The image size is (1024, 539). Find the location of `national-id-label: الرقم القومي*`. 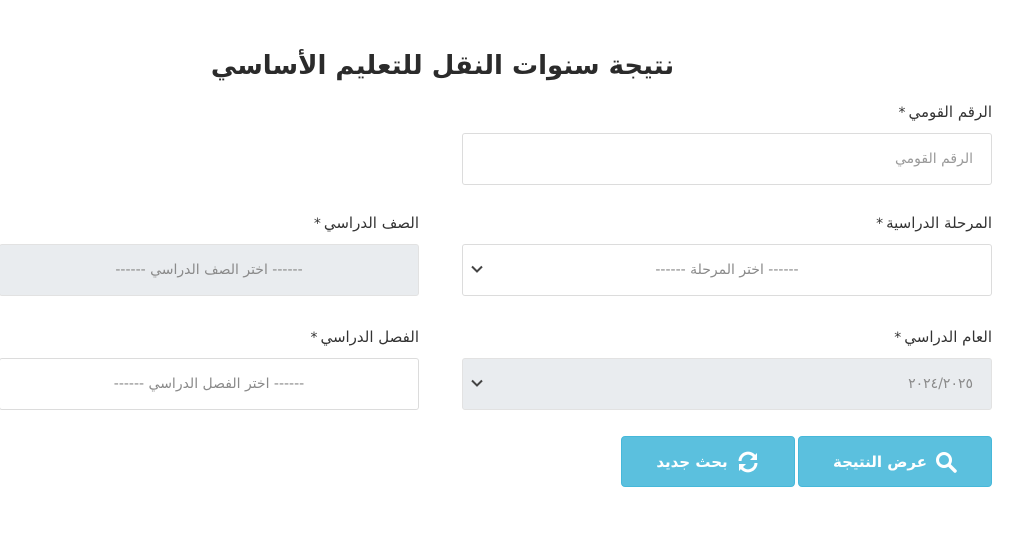

national-id-label: الرقم القومي* is located at coordinates (945, 112).